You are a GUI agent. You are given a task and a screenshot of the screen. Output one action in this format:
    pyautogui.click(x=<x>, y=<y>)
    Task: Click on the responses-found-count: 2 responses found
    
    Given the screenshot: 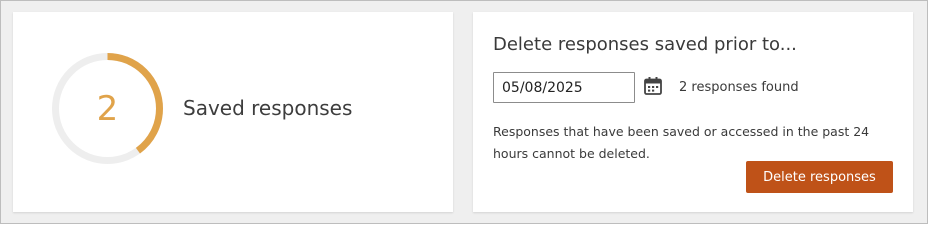 What is the action you would take?
    pyautogui.click(x=739, y=87)
    